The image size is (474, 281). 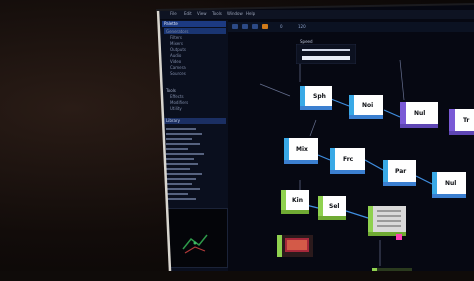 I want to click on node-nul-1-label: Nul, so click(x=420, y=113).